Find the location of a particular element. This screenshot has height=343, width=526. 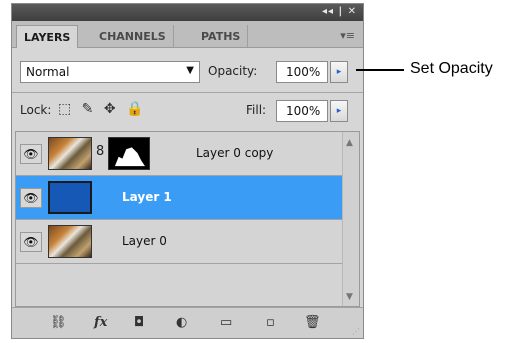

lock-label: Lock: is located at coordinates (36, 110).